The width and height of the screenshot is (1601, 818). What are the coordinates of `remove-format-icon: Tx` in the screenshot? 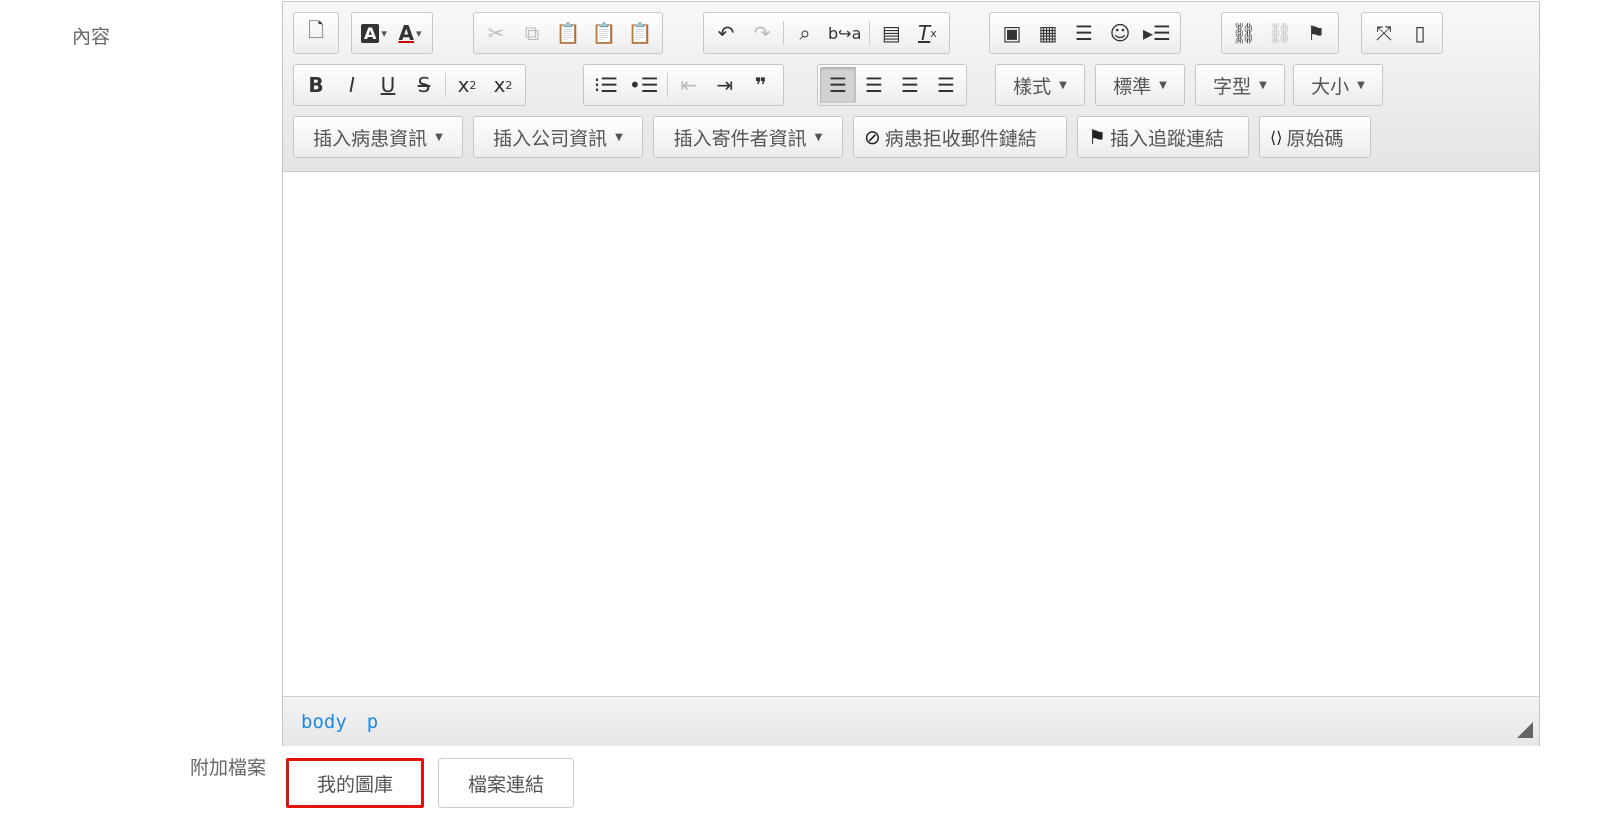 It's located at (927, 33).